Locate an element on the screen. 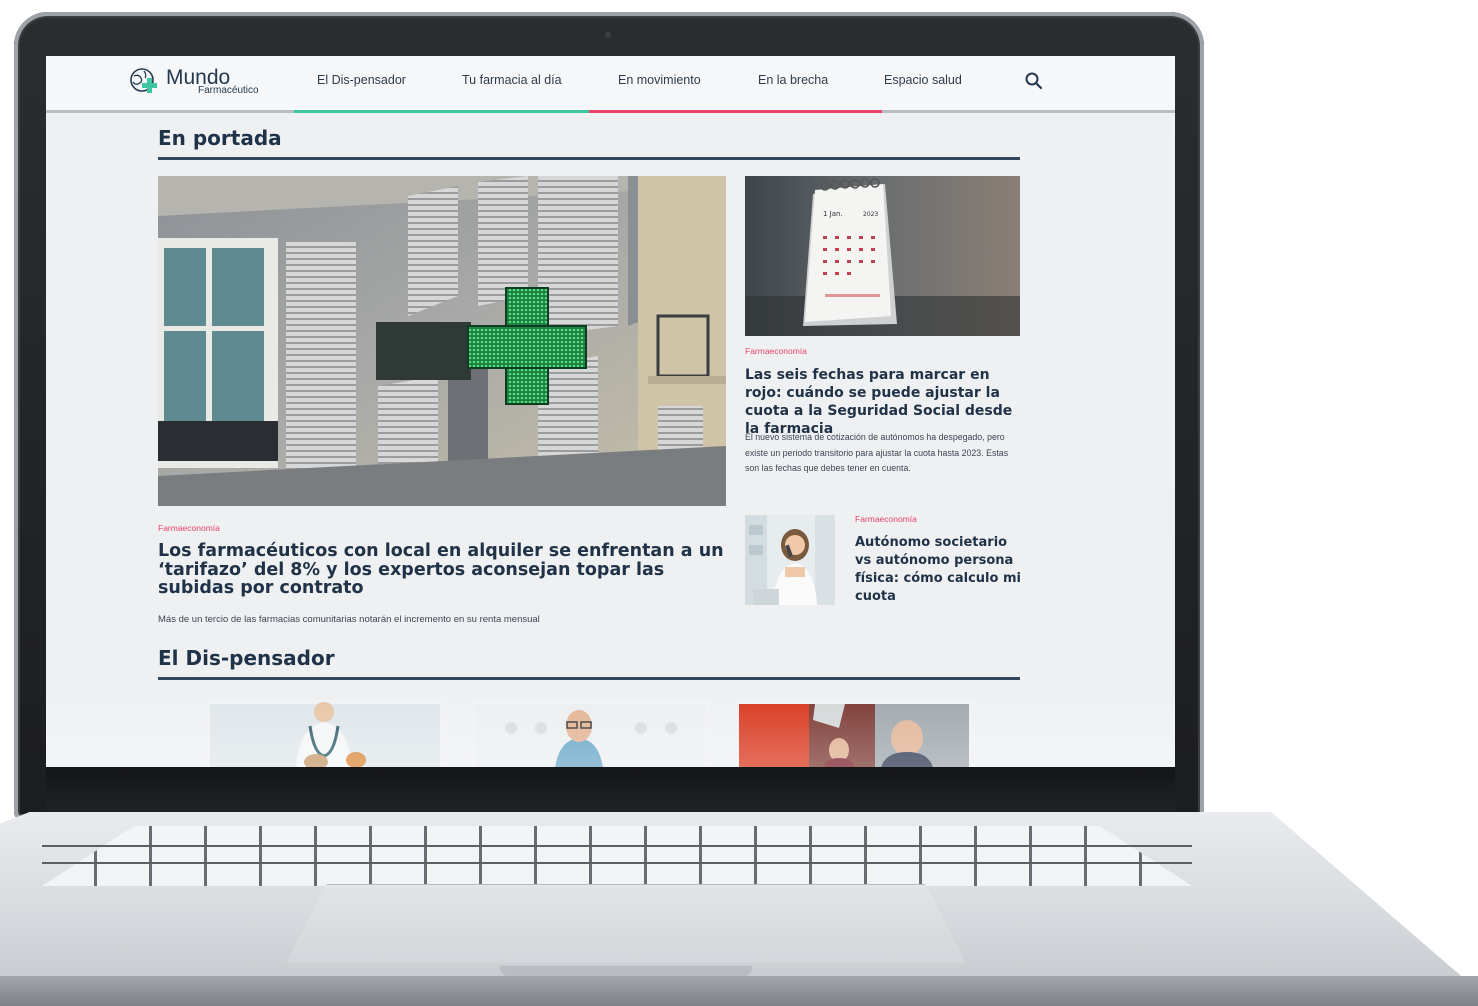 This screenshot has height=1006, width=1478. nav-tu-farmacia-al-dia: Tu farmacia al día is located at coordinates (512, 80).